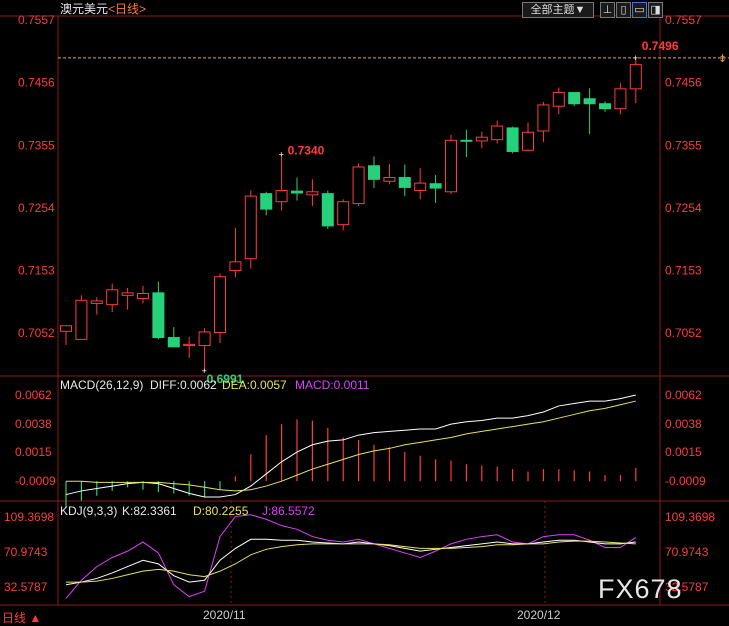 The width and height of the screenshot is (729, 626). I want to click on kdj-tick-left: 32.5787, so click(26, 587).